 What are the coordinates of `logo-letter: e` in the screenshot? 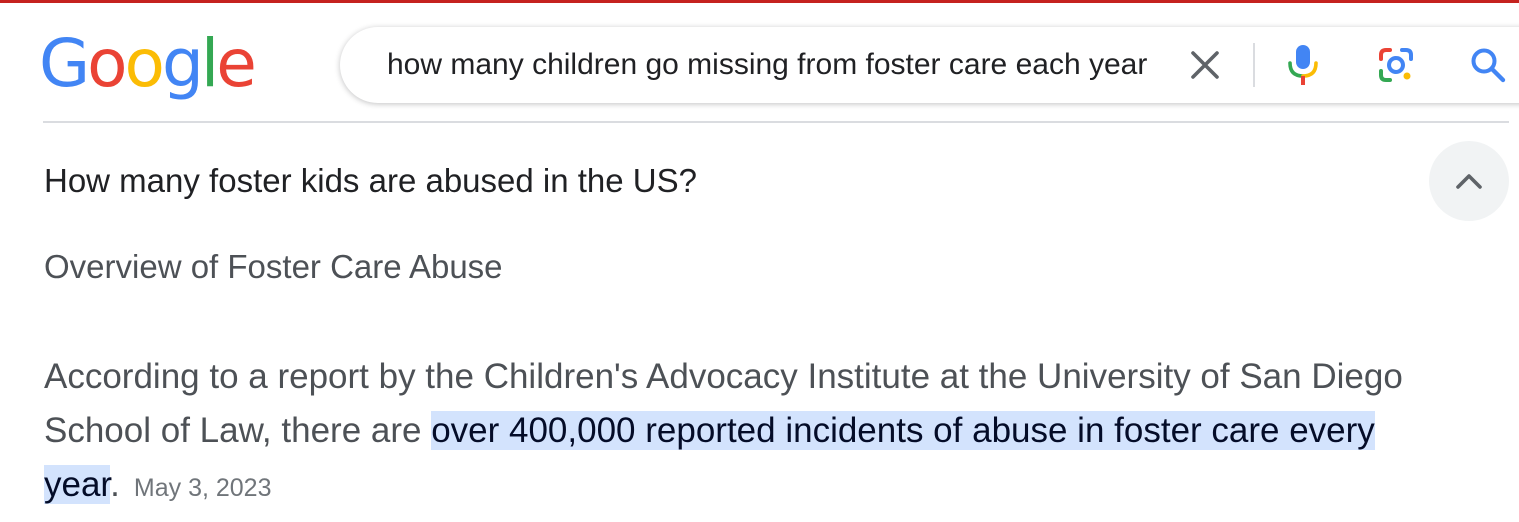 It's located at (236, 63).